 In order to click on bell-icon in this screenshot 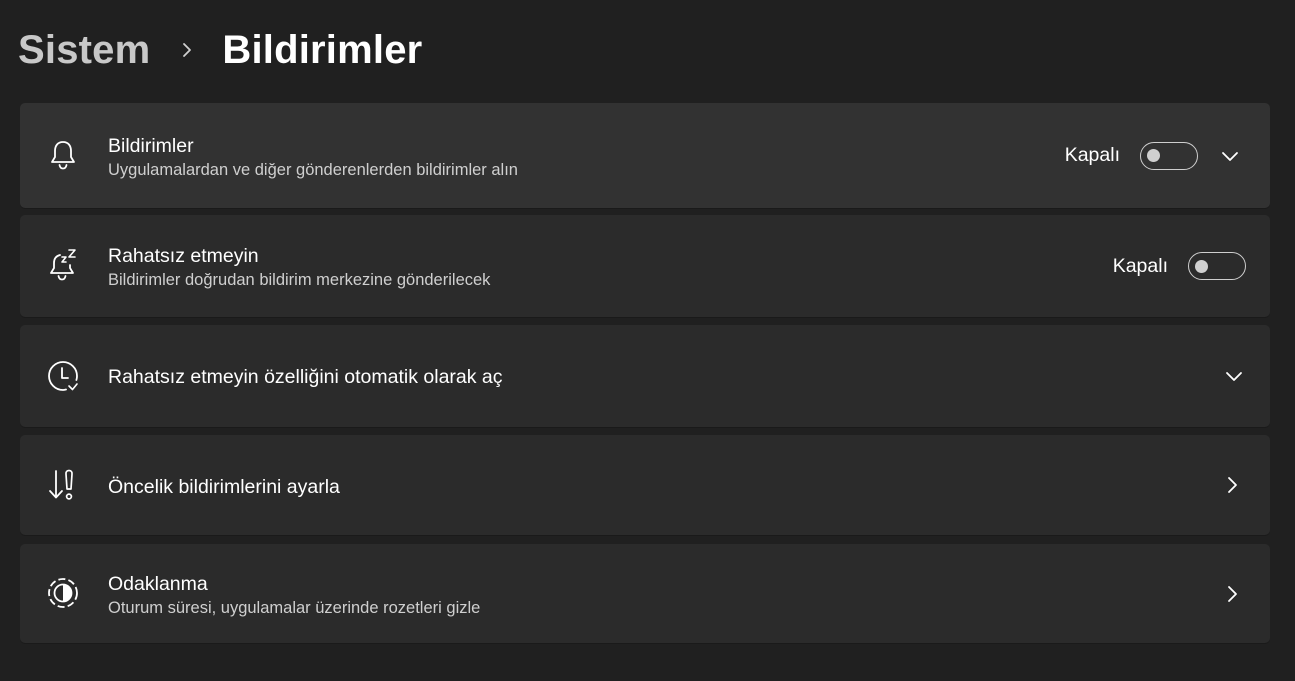, I will do `click(63, 155)`.